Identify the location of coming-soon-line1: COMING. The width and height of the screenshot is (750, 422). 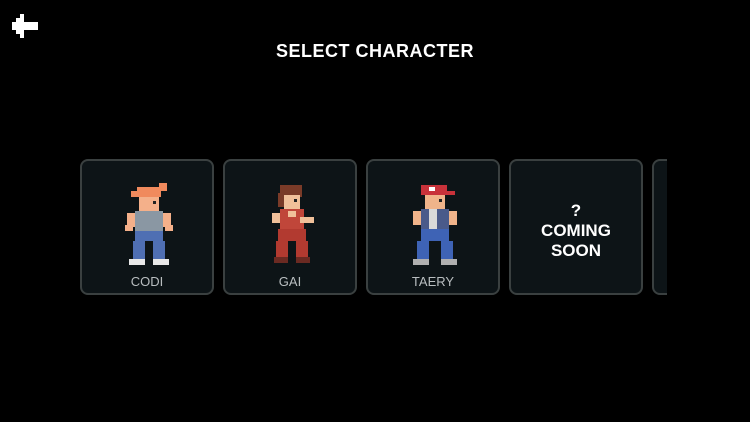
(576, 230).